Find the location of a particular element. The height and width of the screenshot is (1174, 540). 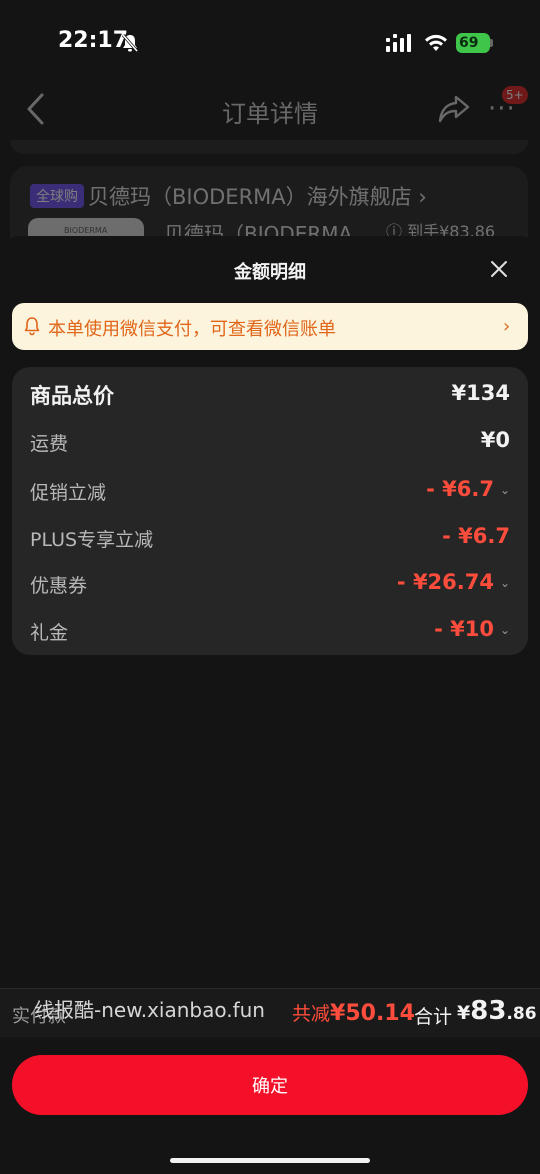

total-value: ¥83.86 is located at coordinates (497, 1011).